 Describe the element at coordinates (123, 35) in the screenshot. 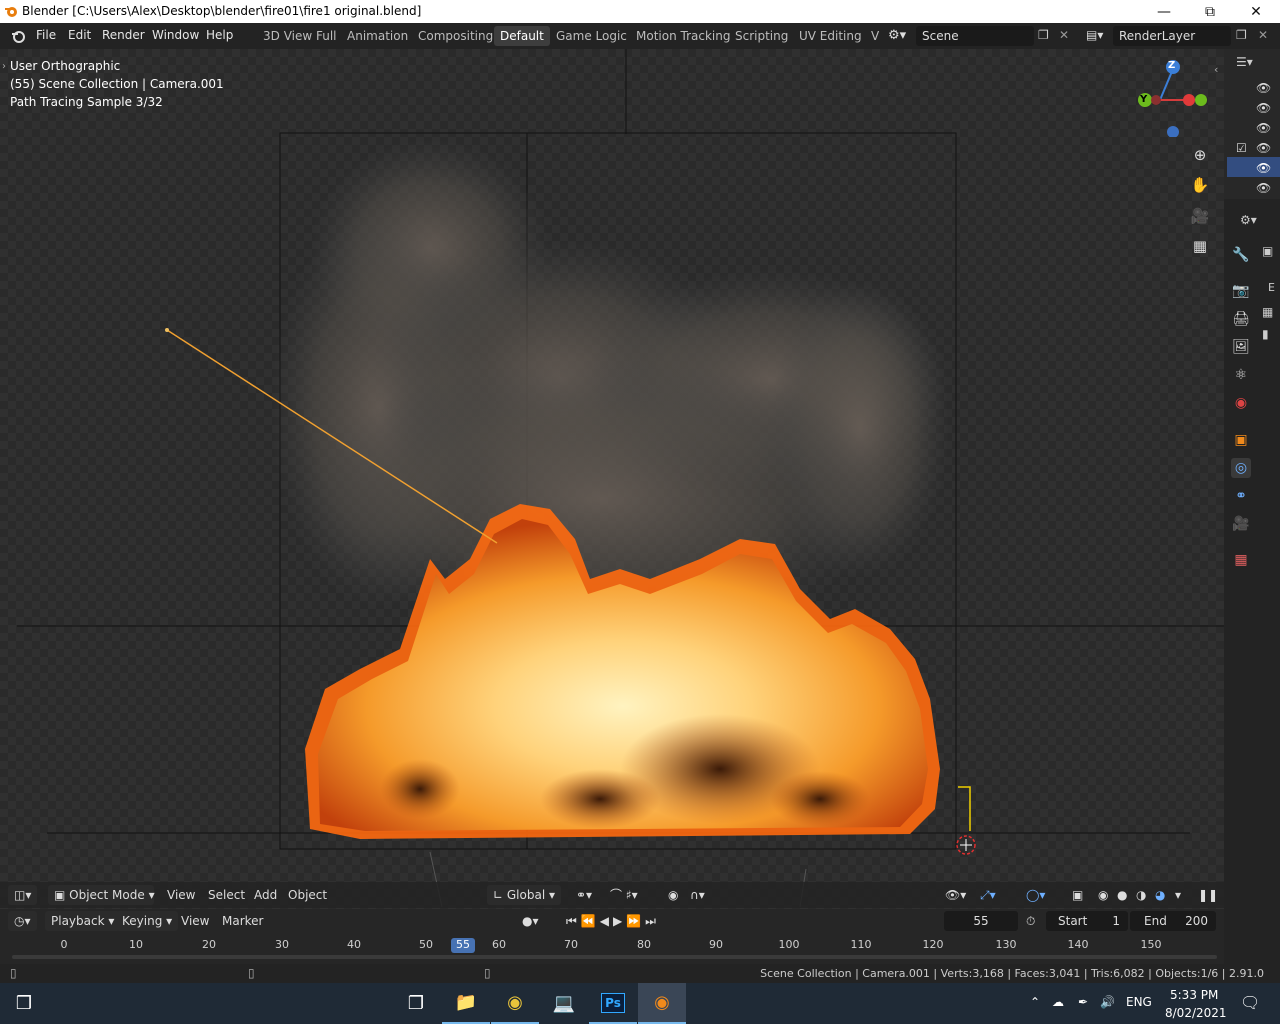

I see `menu-render: Render` at that location.